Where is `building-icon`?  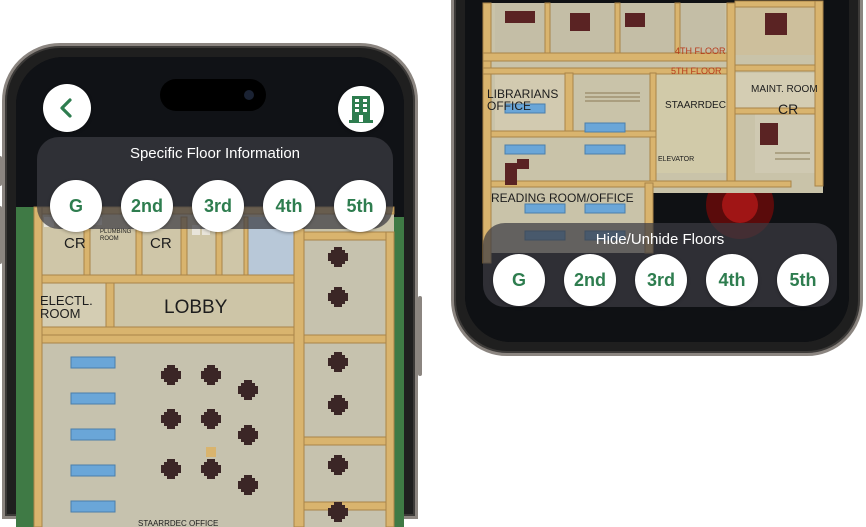 building-icon is located at coordinates (361, 109).